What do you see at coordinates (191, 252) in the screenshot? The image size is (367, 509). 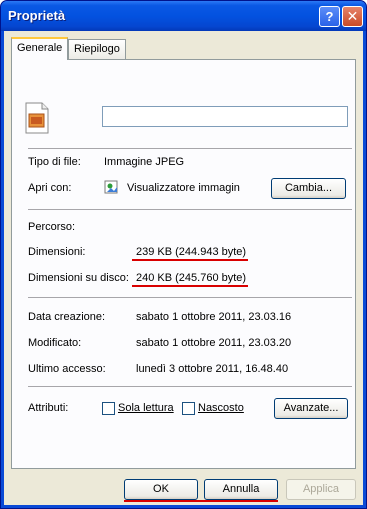 I see `size-value: 239 KB (244.943 byte)` at bounding box center [191, 252].